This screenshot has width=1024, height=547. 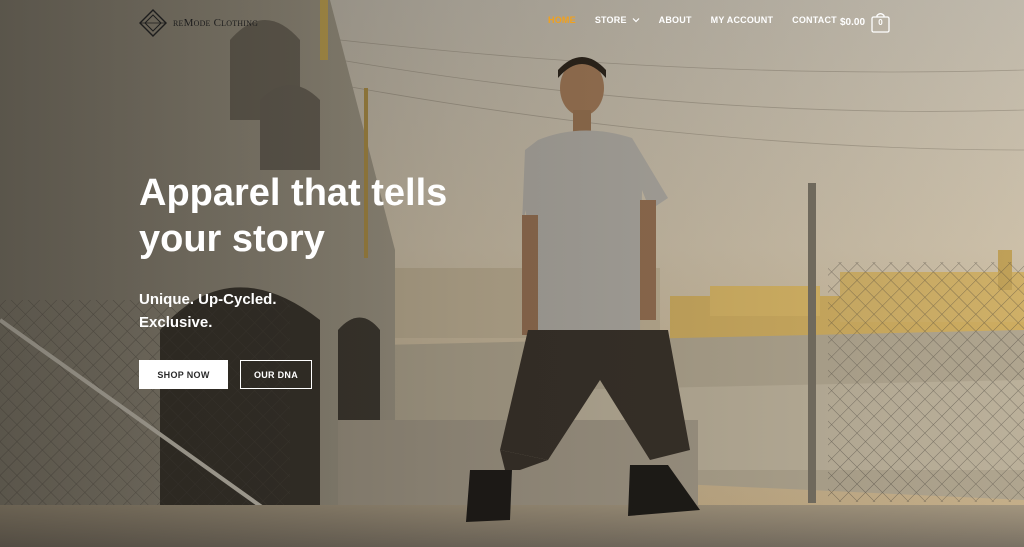 What do you see at coordinates (153, 23) in the screenshot?
I see `diamond-logo-icon` at bounding box center [153, 23].